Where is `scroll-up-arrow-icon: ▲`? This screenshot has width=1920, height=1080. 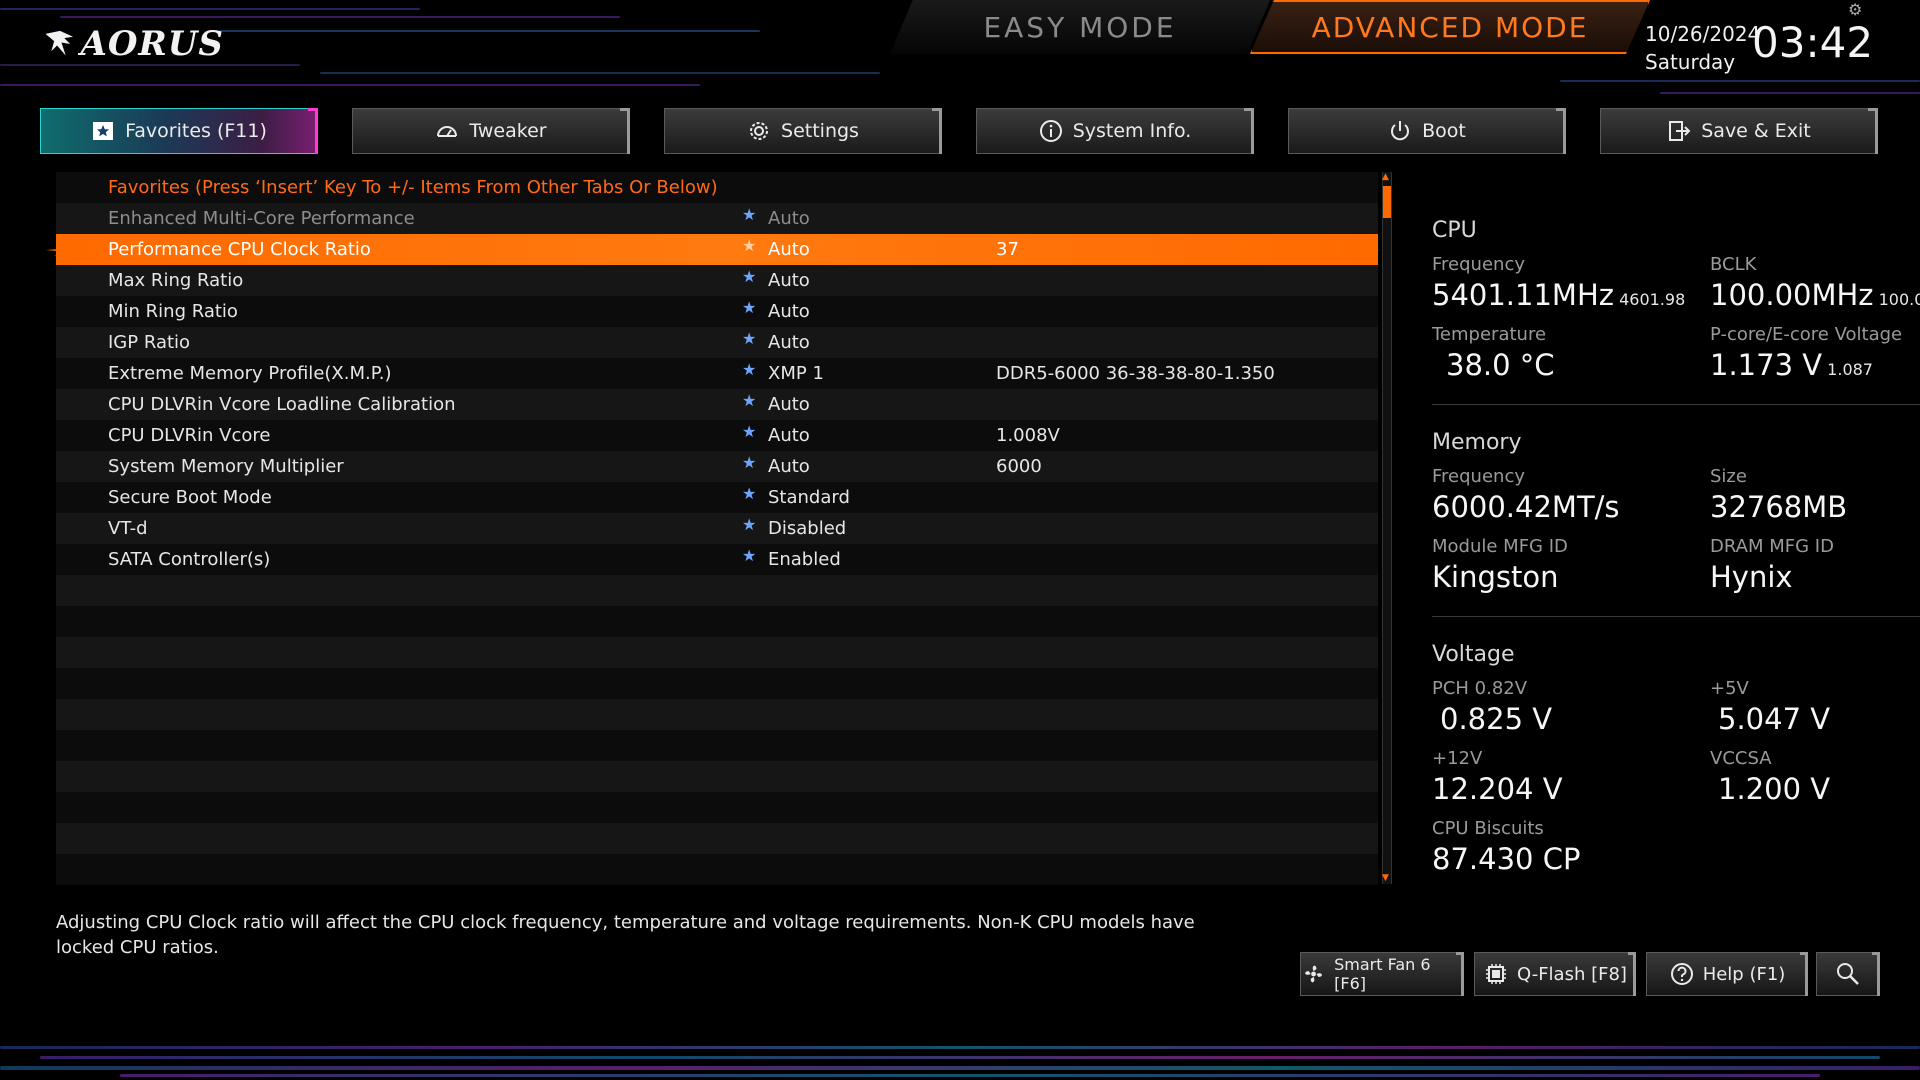
scroll-up-arrow-icon: ▲ is located at coordinates (1385, 177).